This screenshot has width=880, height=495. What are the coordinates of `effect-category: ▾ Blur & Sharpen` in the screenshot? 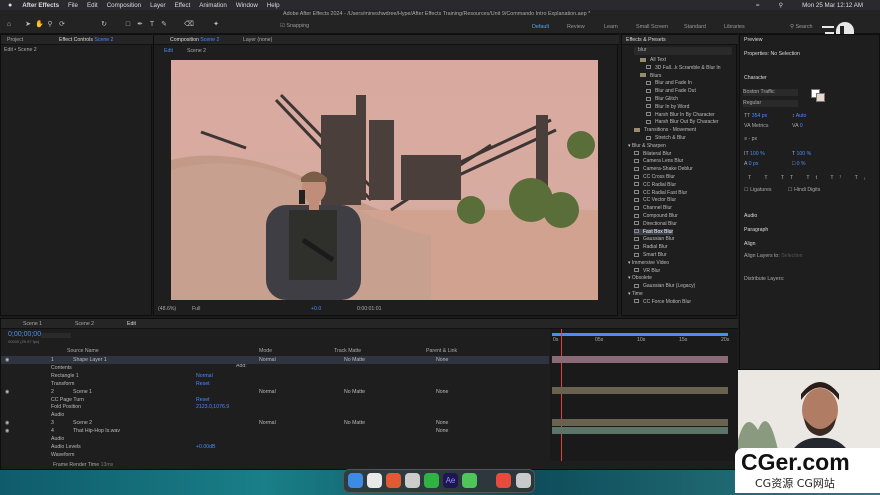 It's located at (647, 146).